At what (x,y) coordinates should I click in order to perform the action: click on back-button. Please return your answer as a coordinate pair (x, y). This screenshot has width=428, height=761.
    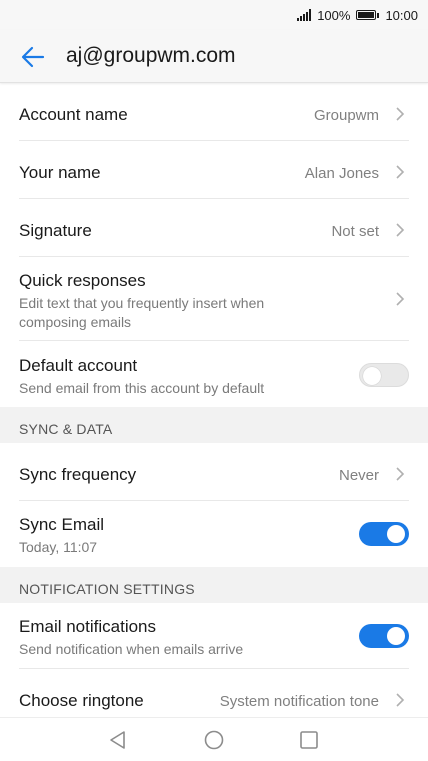
    Looking at the image, I should click on (33, 57).